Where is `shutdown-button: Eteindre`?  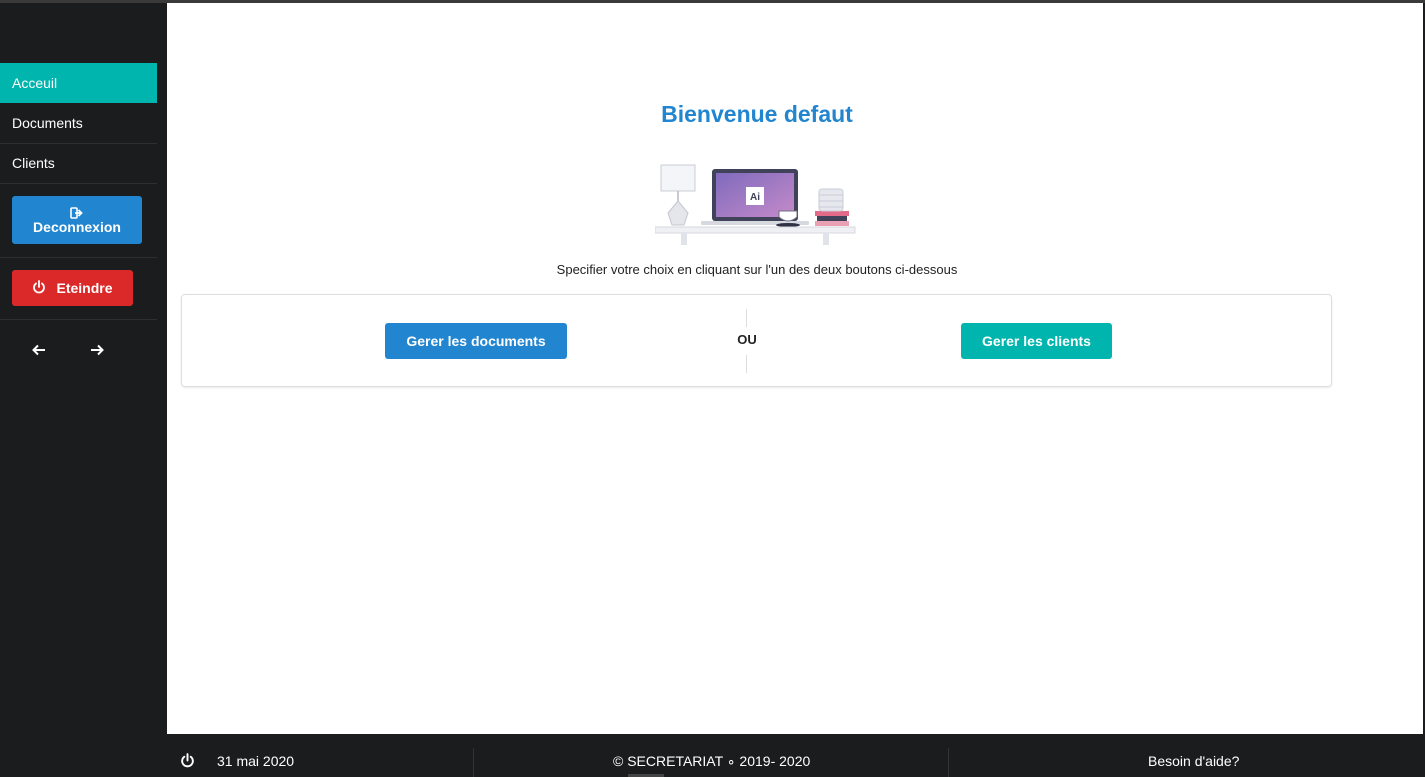
shutdown-button: Eteindre is located at coordinates (72, 288).